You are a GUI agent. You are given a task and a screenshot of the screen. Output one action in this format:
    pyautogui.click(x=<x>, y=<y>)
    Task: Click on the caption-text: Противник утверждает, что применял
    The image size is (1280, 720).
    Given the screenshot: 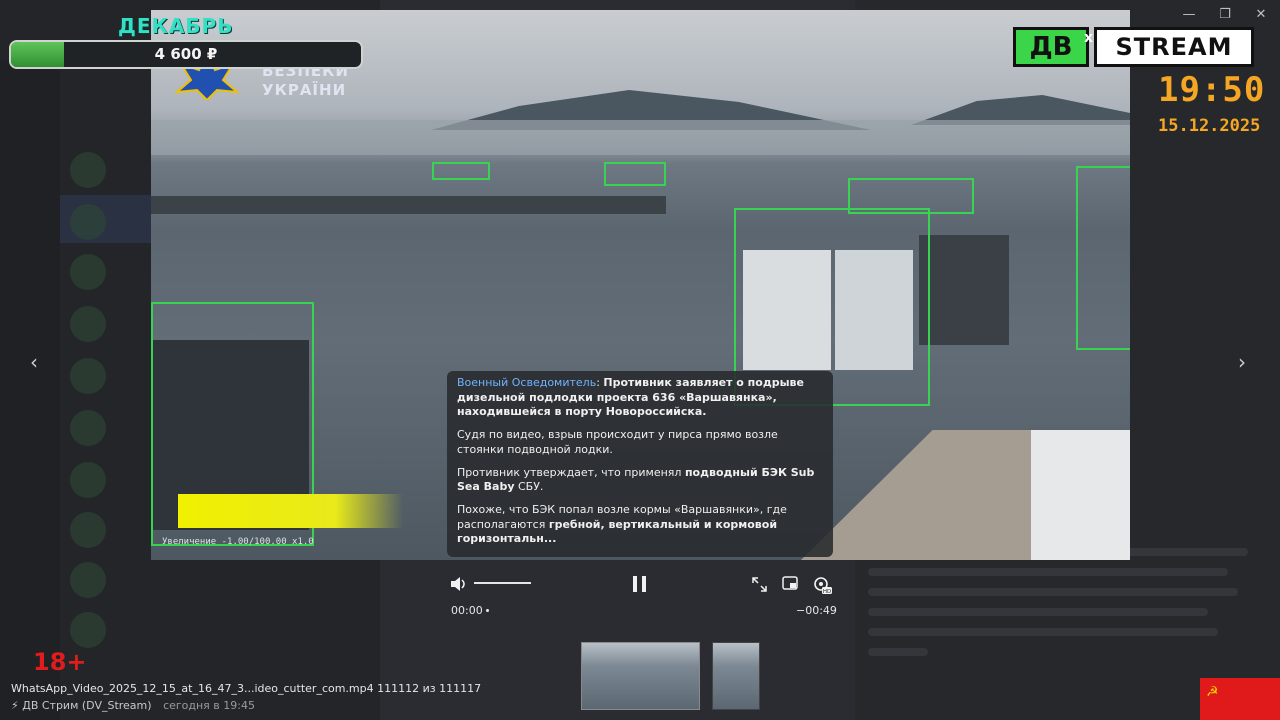 What is the action you would take?
    pyautogui.click(x=571, y=472)
    